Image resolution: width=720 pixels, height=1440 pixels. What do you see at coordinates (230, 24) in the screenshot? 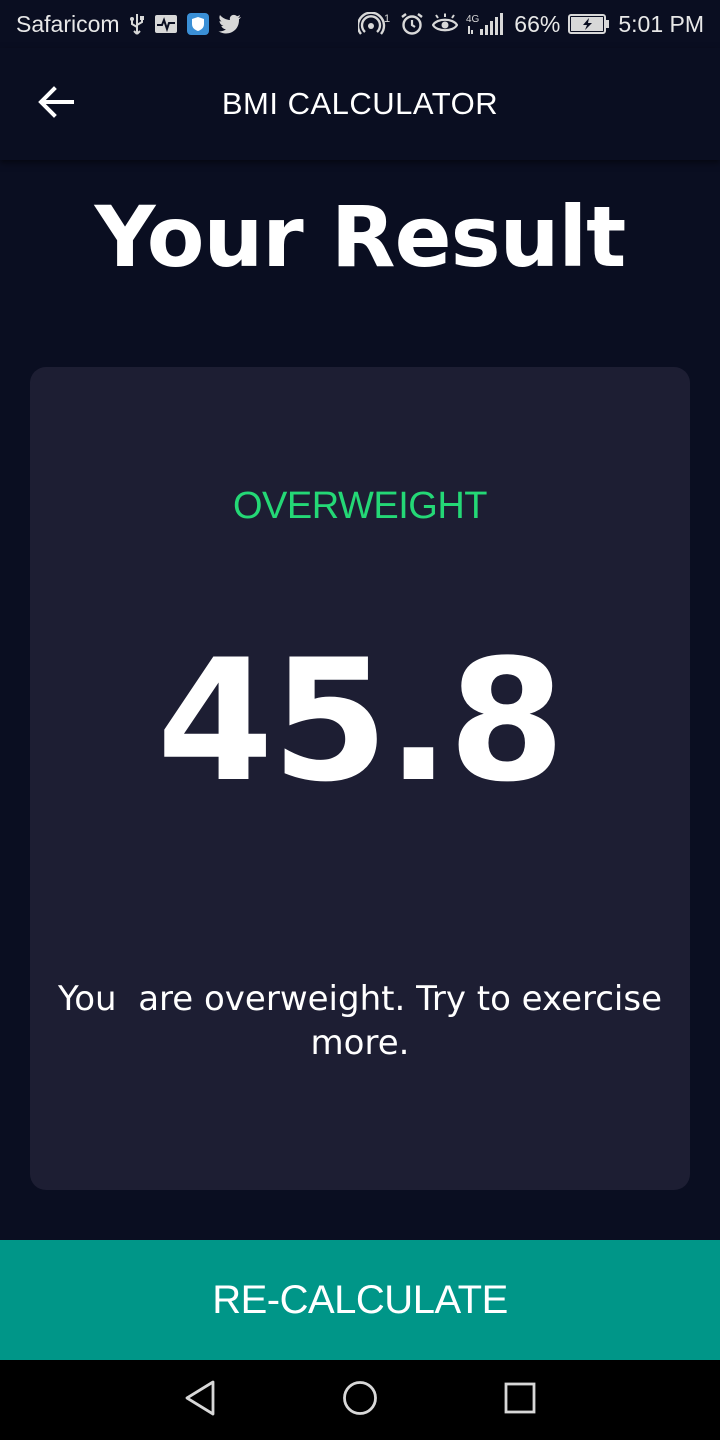
I see `twitter-icon` at bounding box center [230, 24].